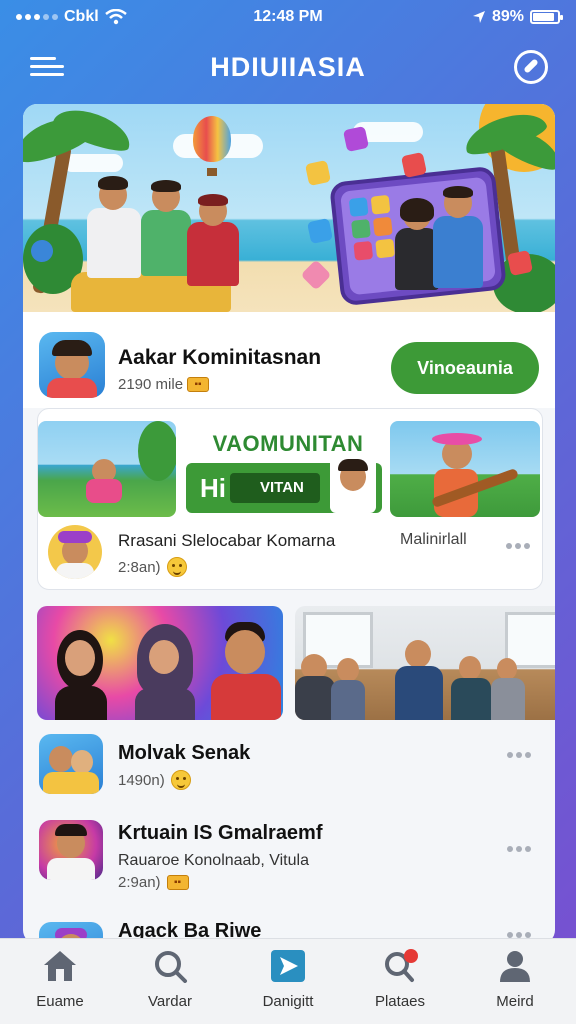  What do you see at coordinates (170, 984) in the screenshot?
I see `nav-search: Vardar` at bounding box center [170, 984].